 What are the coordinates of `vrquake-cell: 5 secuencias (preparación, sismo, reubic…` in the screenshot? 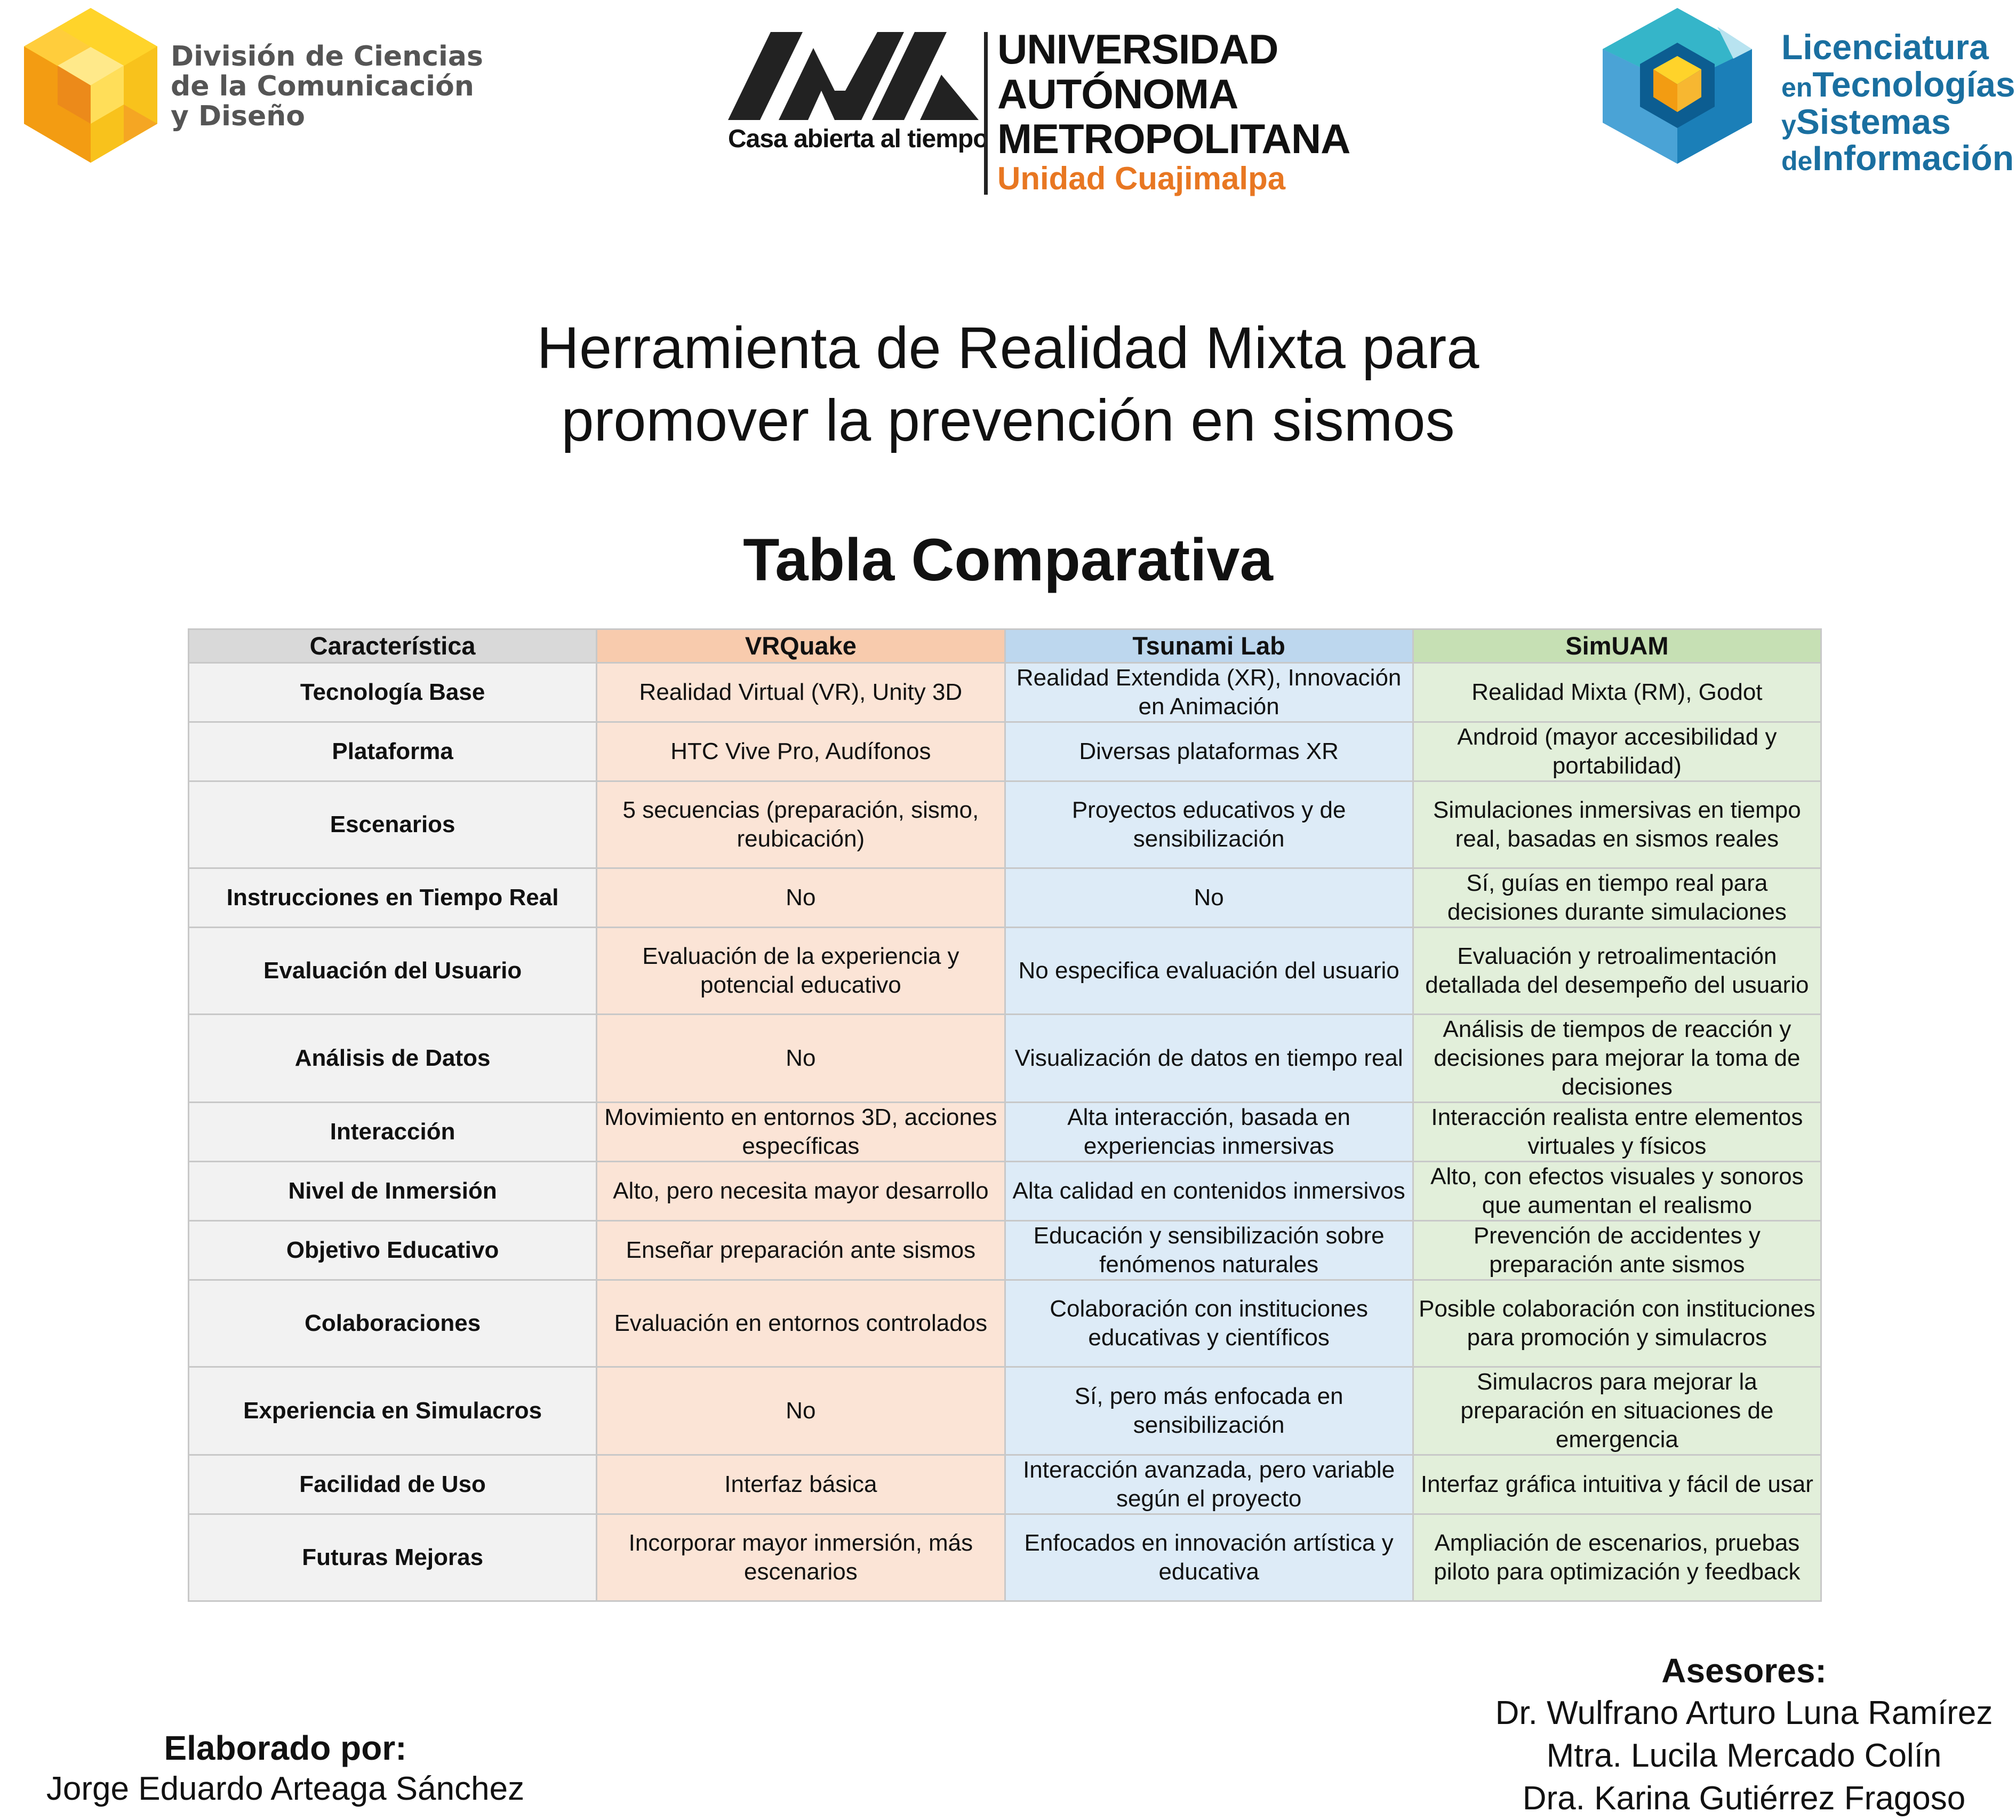 It's located at (801, 825).